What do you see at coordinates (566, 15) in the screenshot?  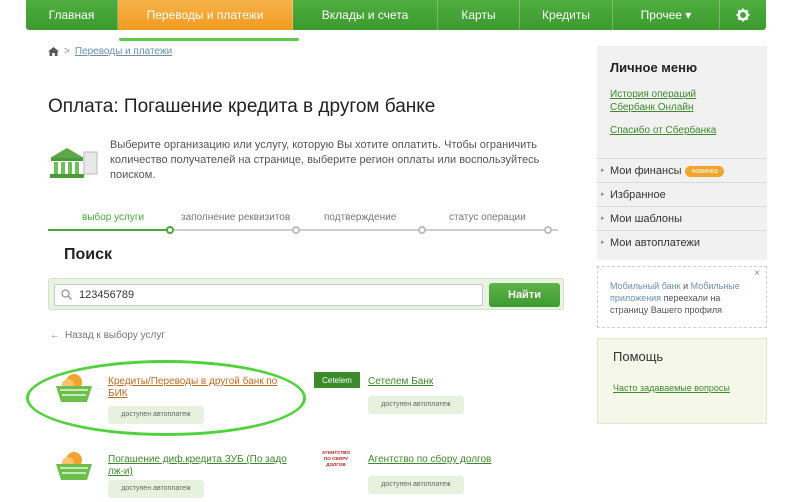 I see `nav-item-credits: Кредиты` at bounding box center [566, 15].